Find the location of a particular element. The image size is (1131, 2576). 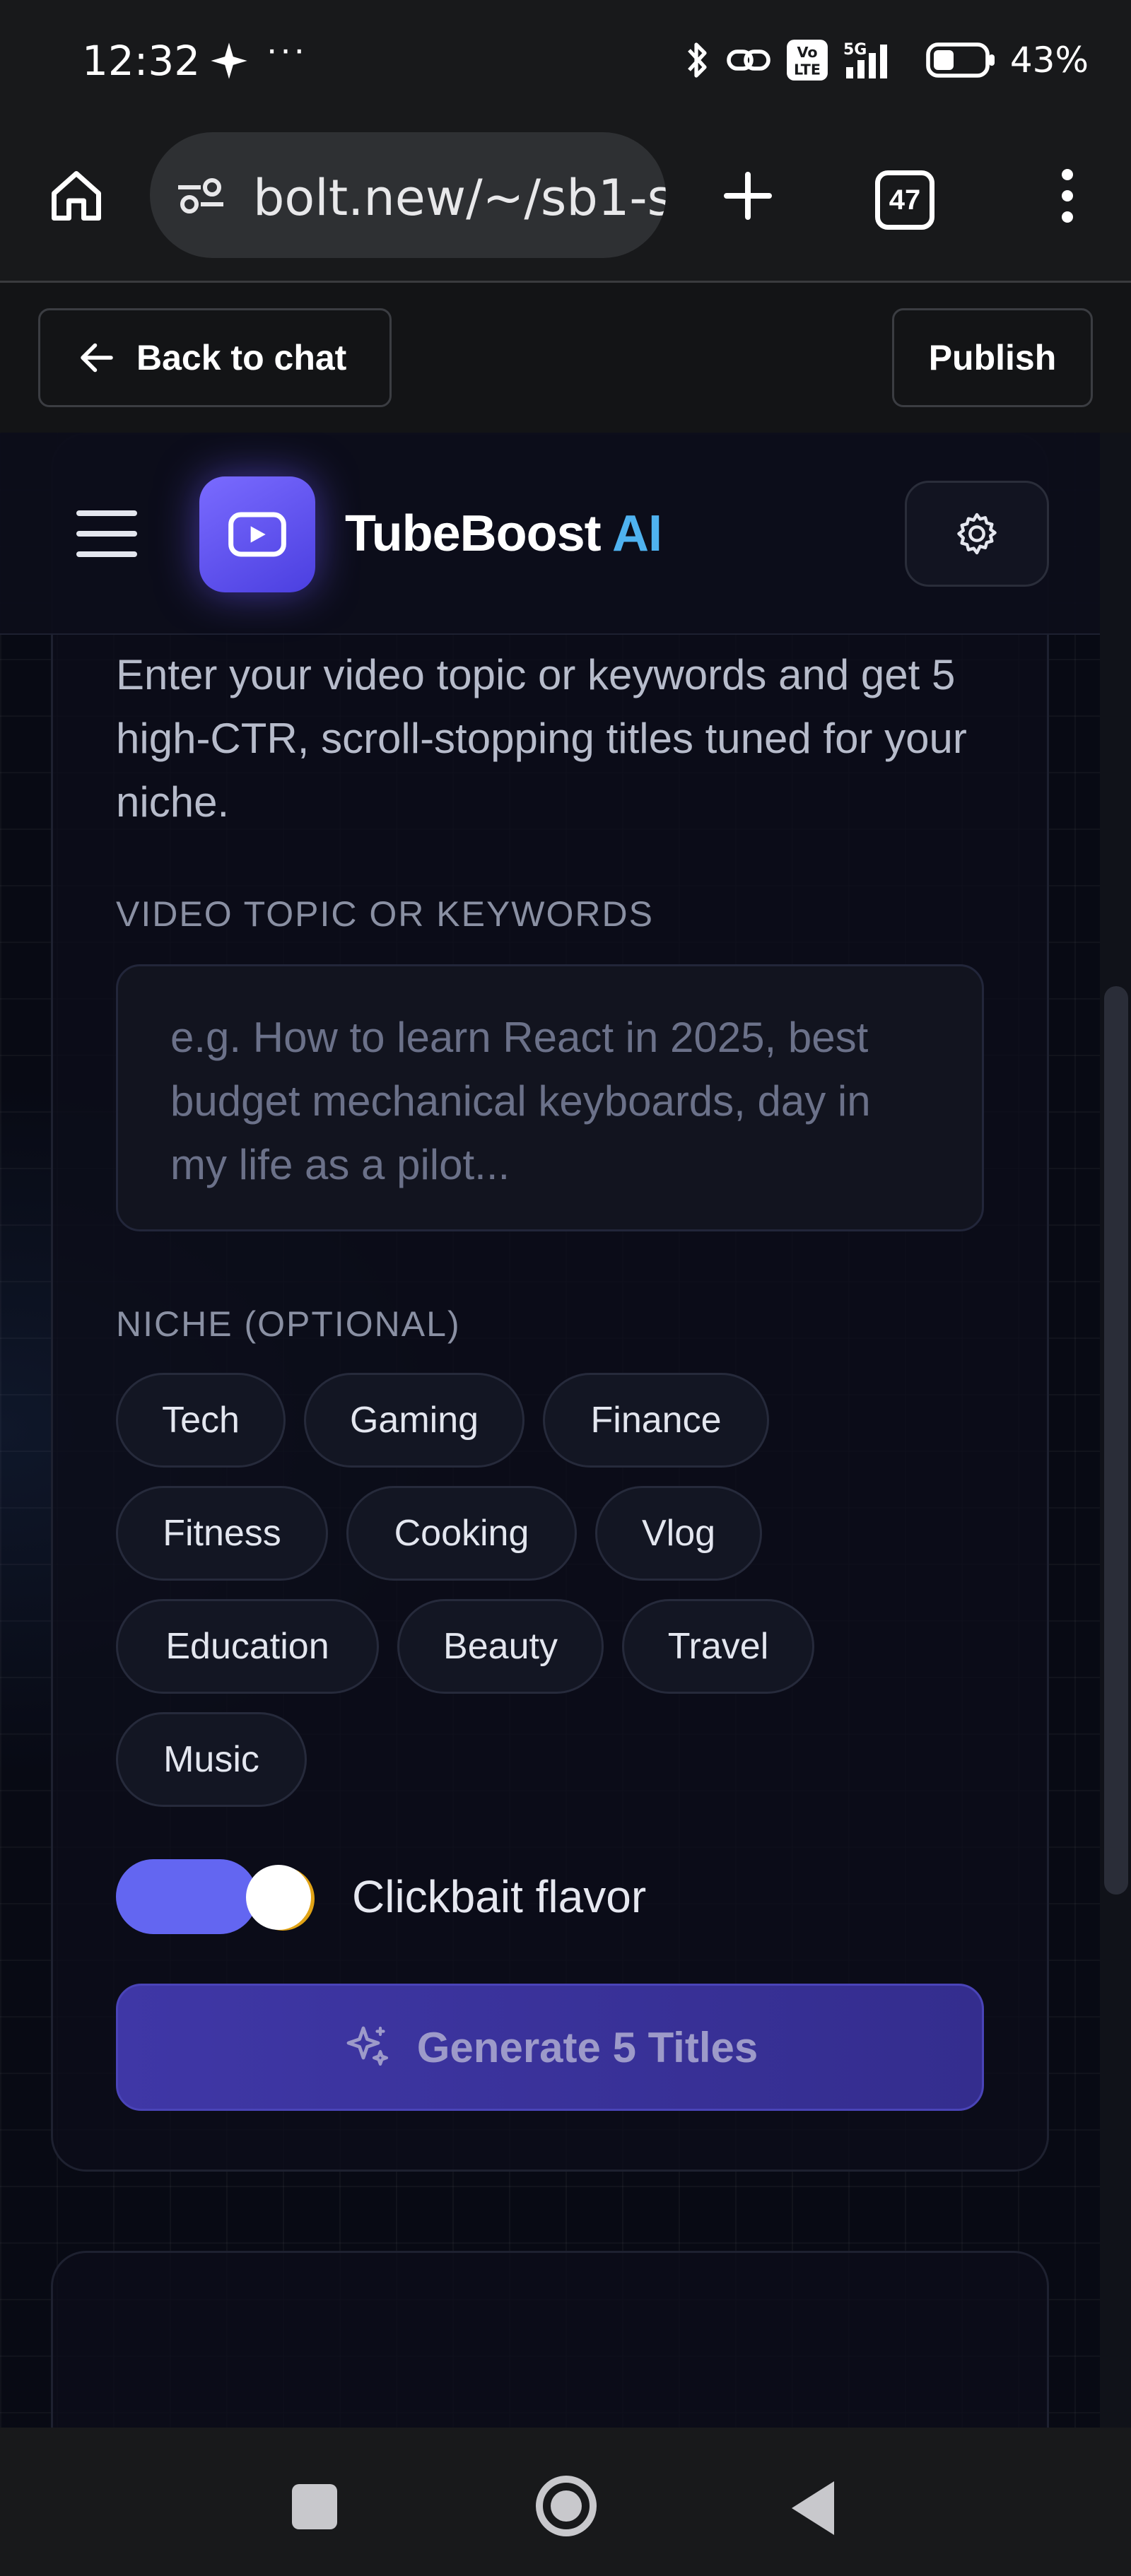

svg-text: 5G is located at coordinates (855, 50).